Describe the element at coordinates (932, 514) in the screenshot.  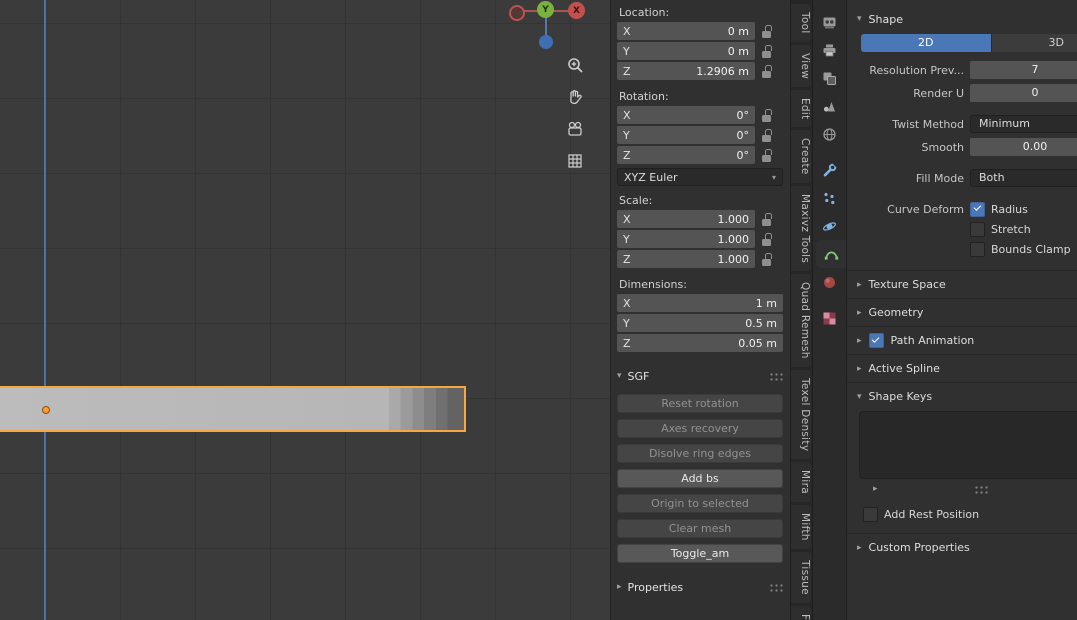
I see `add-rest-position-label: Add Rest Position` at that location.